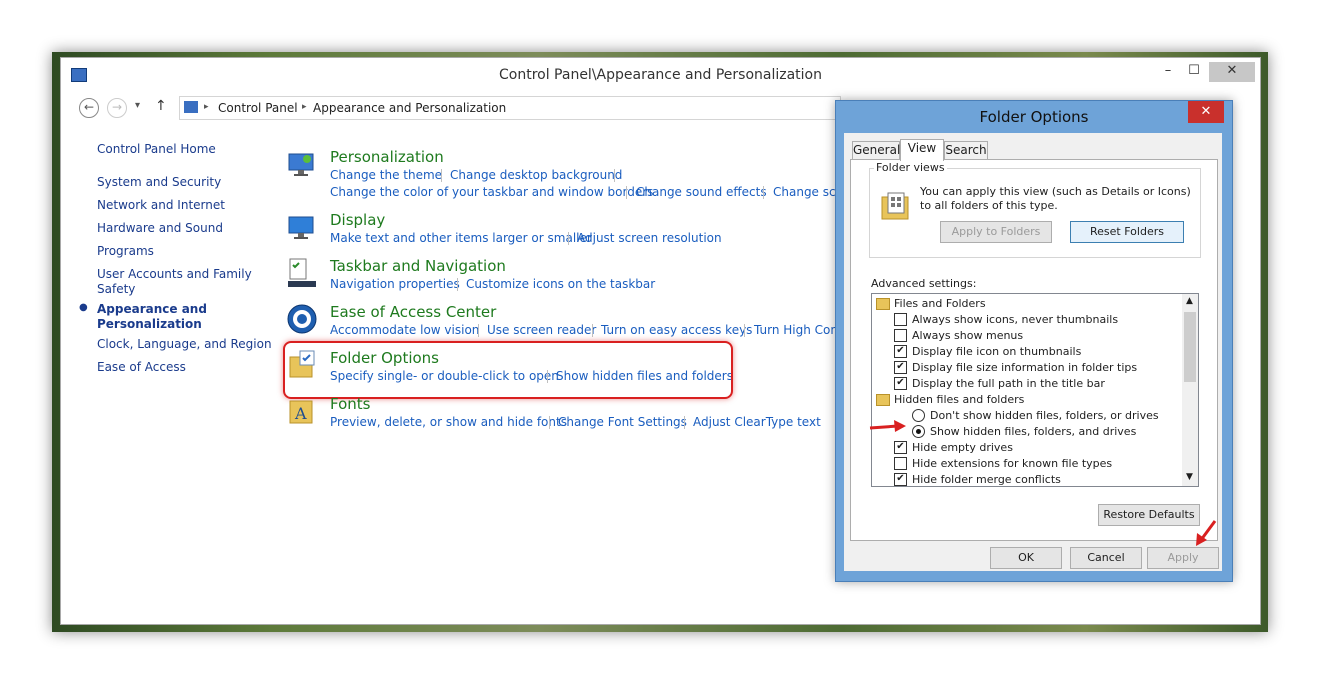 This screenshot has height=685, width=1320. Describe the element at coordinates (302, 319) in the screenshot. I see `ease-of-access-icon` at that location.